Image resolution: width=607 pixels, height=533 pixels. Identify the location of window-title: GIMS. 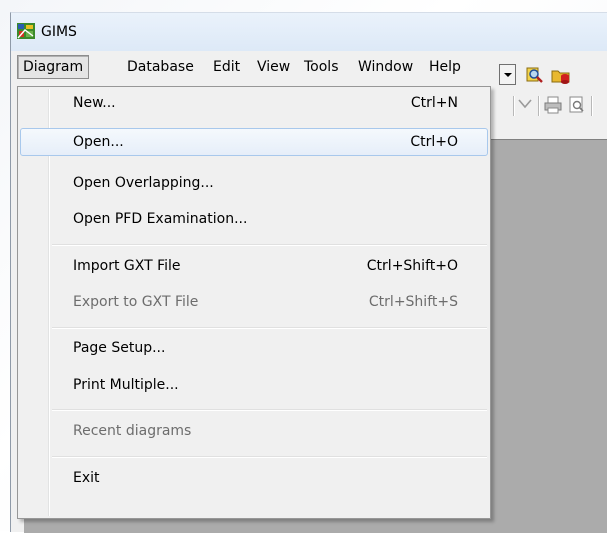
(59, 32).